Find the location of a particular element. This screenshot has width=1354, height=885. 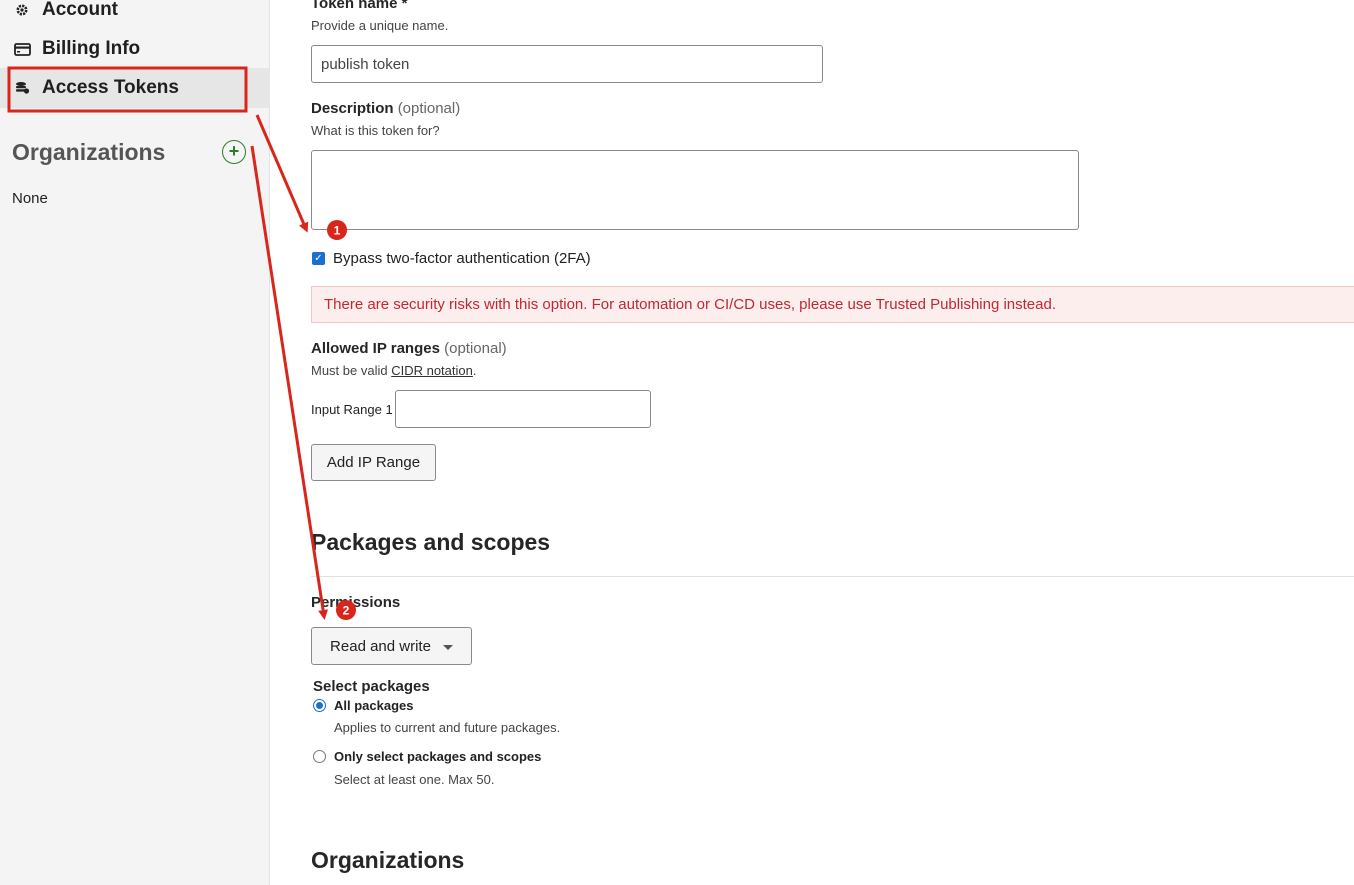

tokens-icon is located at coordinates (22, 88).